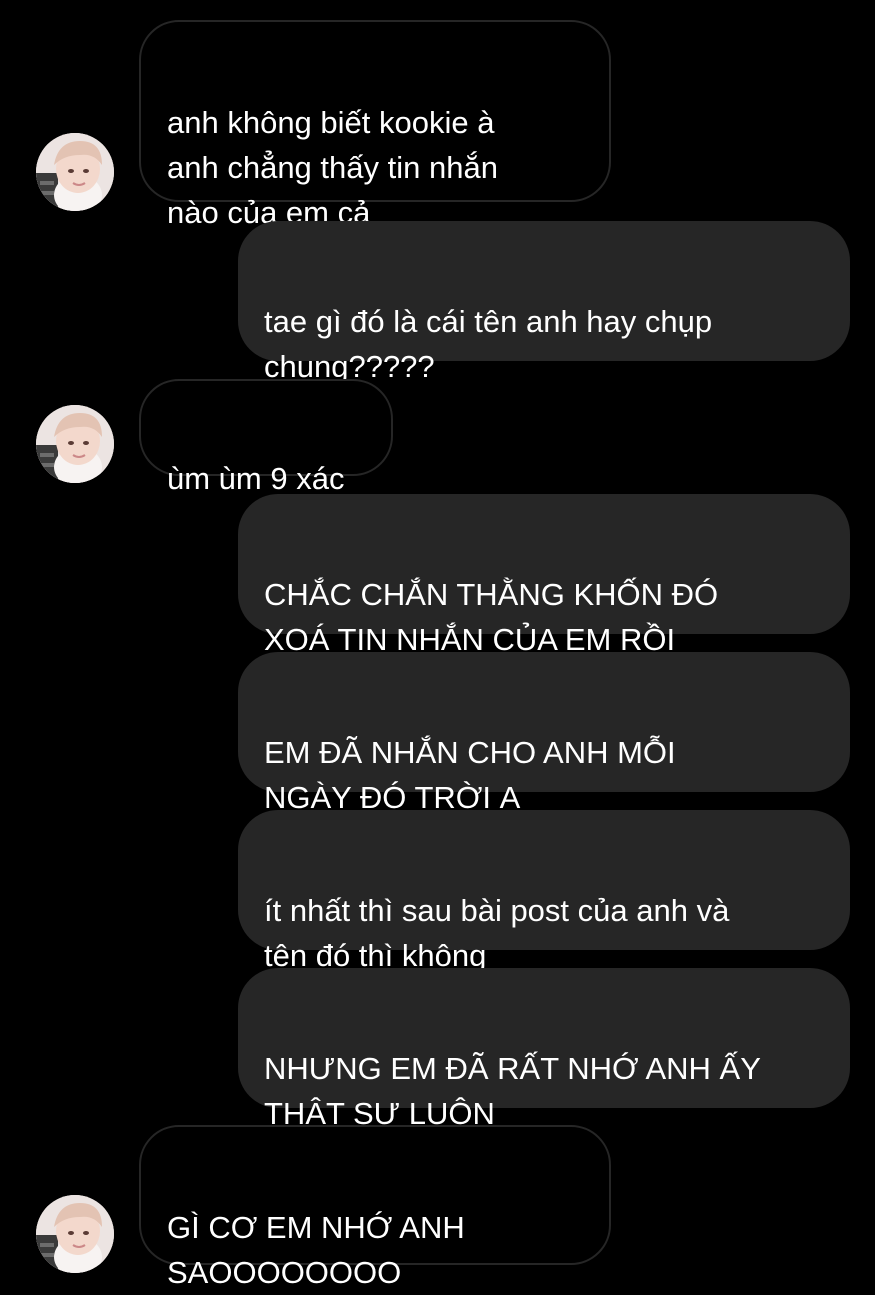  Describe the element at coordinates (544, 733) in the screenshot. I see `outgoing-message-bubble: EM ĐÃ NHẮN CHO ANH MỖI NGÀY ĐÓ TRỜI Ạ` at that location.